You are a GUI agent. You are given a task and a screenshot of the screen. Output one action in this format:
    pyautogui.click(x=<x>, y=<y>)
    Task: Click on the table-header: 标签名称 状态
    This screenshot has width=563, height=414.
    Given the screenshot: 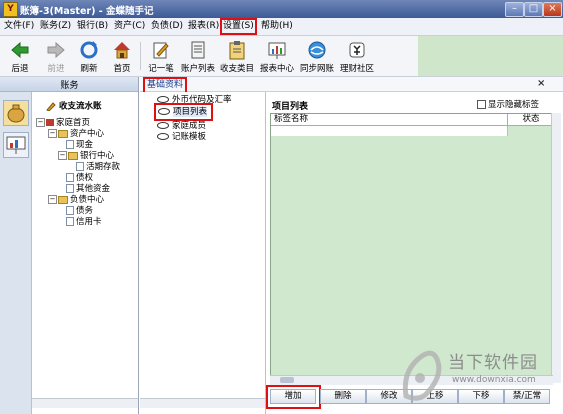 What is the action you would take?
    pyautogui.click(x=411, y=120)
    